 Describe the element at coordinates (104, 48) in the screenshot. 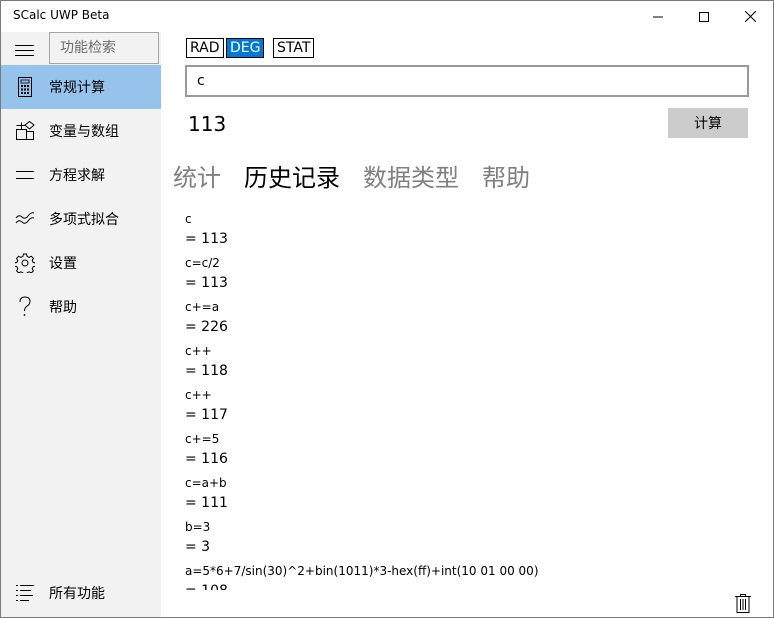

I see `feature-search-input` at that location.